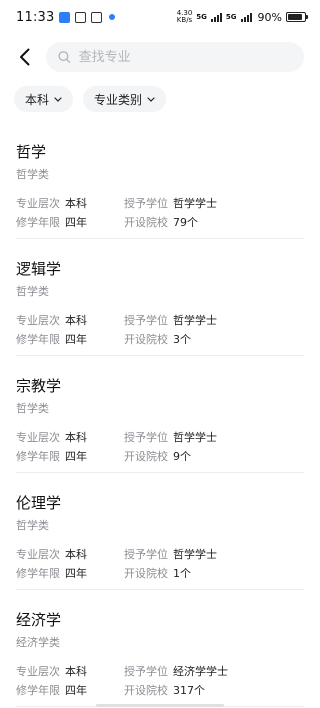 Image resolution: width=320 pixels, height=708 pixels. What do you see at coordinates (214, 690) in the screenshot?
I see `info-schools: 开设院校 317个` at bounding box center [214, 690].